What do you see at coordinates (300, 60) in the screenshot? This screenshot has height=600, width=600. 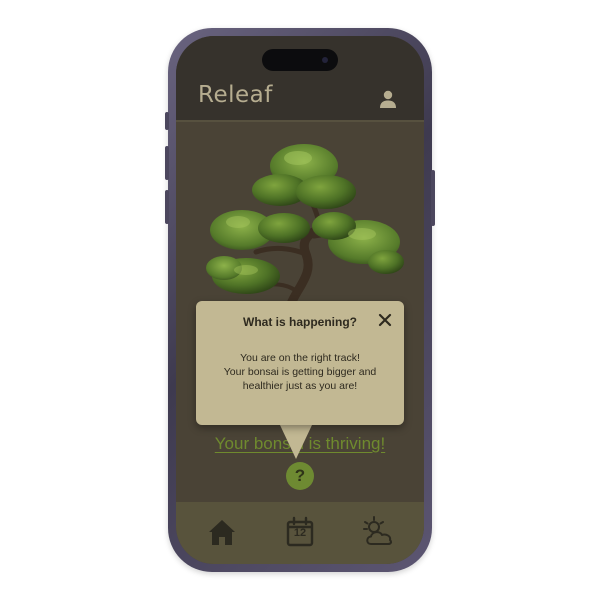 I see `dynamic-island` at bounding box center [300, 60].